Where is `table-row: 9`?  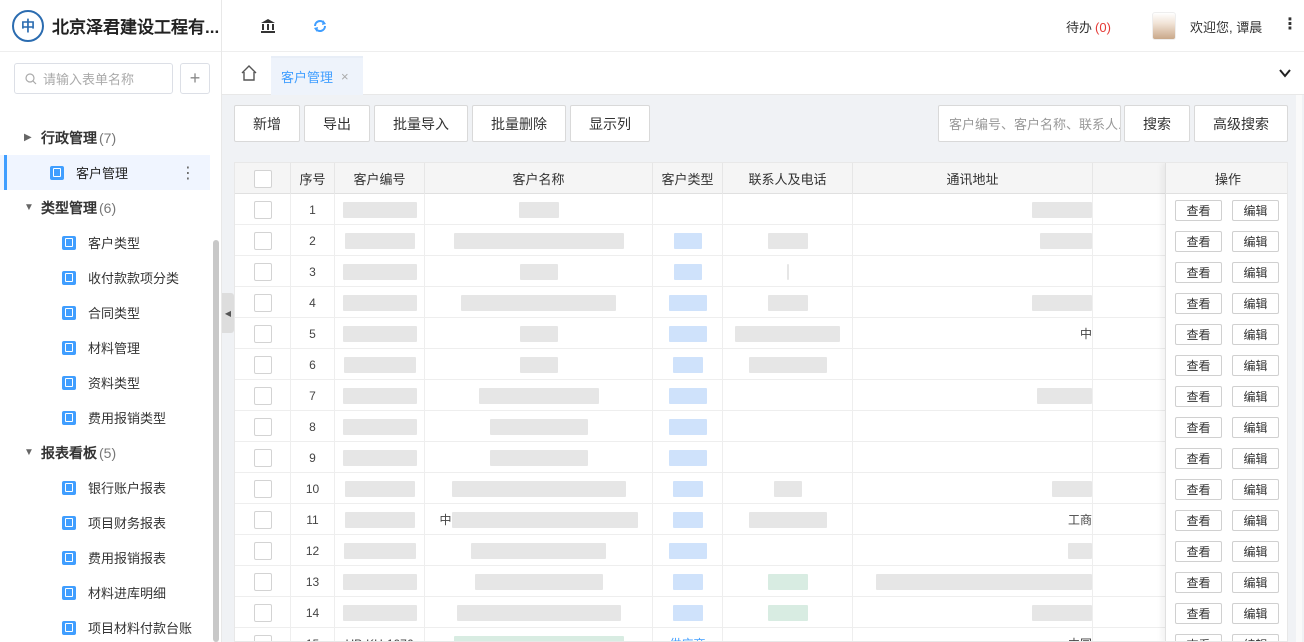 table-row: 9 is located at coordinates (761, 457).